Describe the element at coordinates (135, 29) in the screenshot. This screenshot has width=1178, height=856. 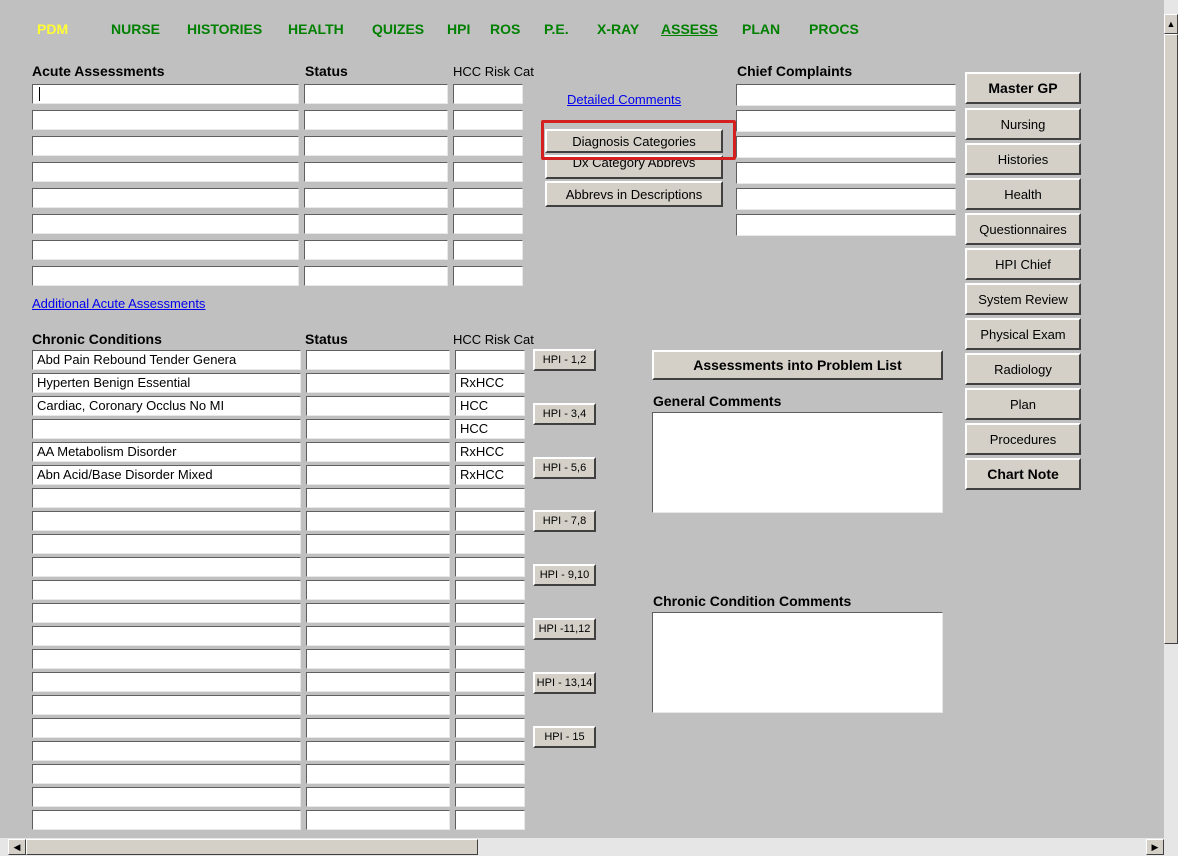
I see `nav-nurse: NURSE` at that location.